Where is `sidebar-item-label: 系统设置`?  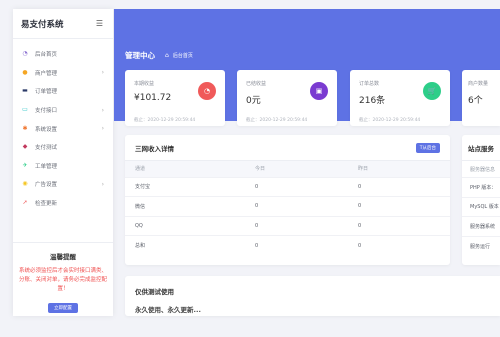
sidebar-item-label: 系统设置 is located at coordinates (46, 129).